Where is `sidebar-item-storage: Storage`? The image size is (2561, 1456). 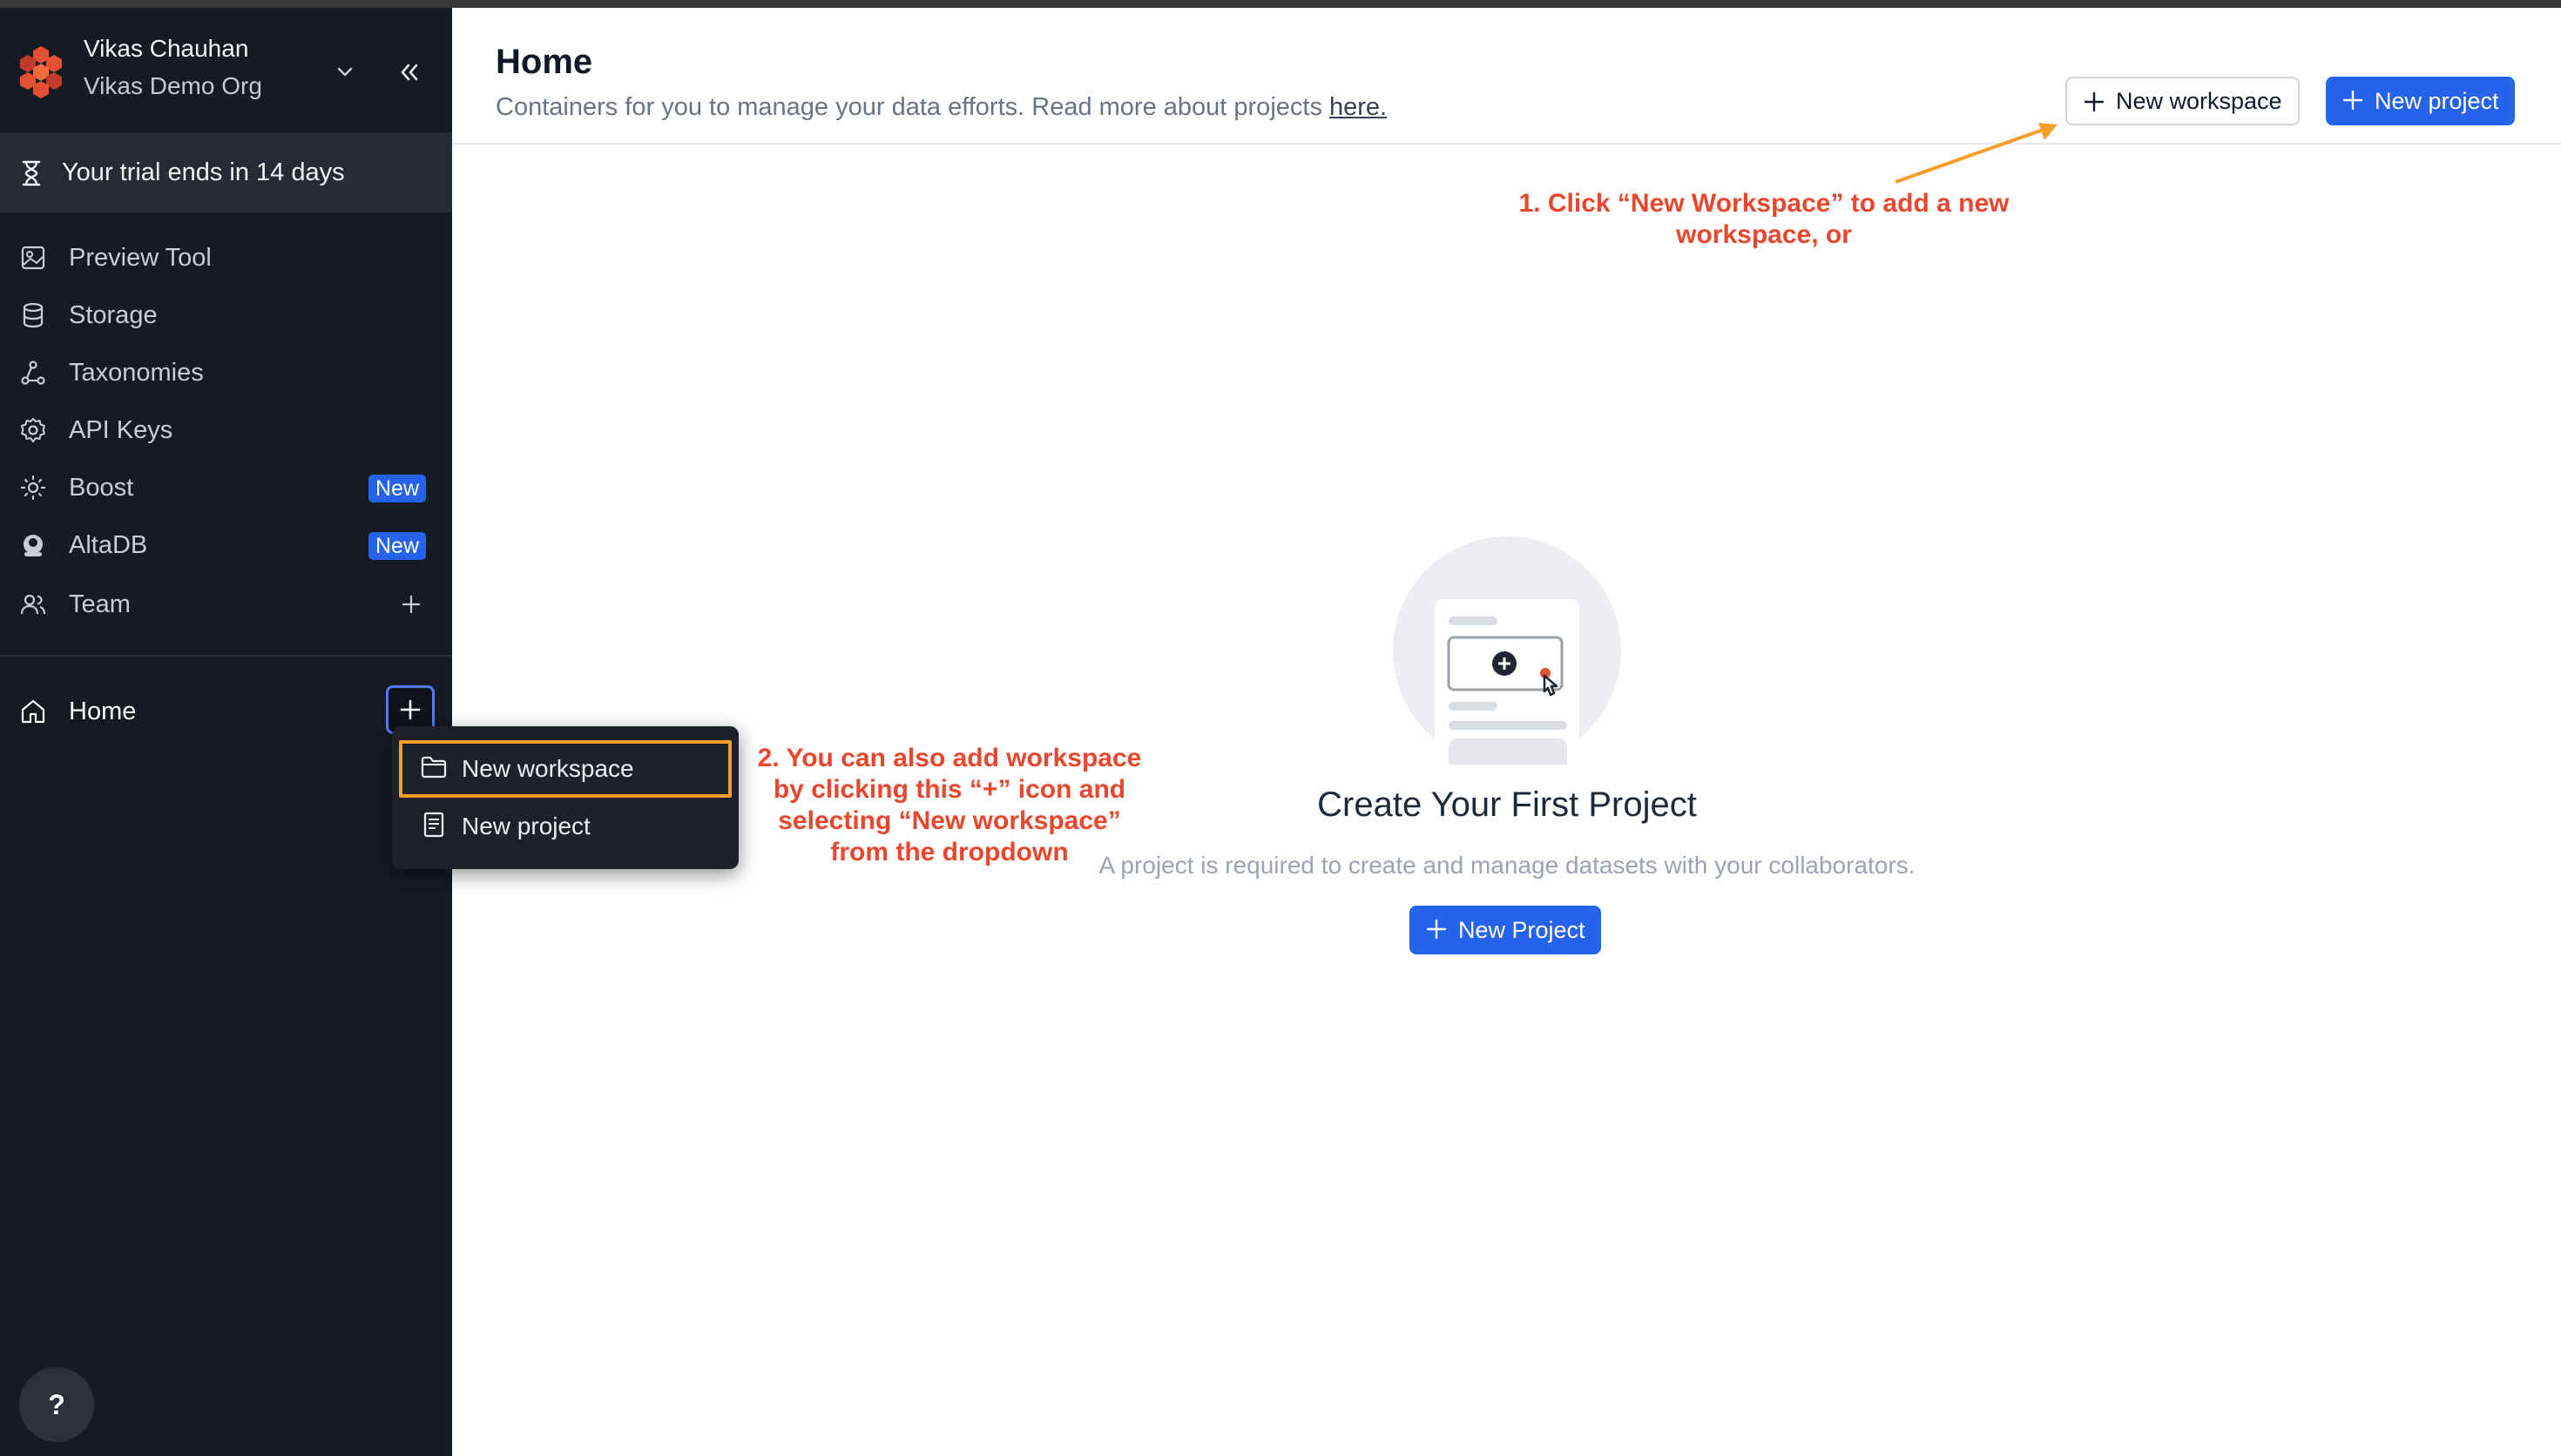 sidebar-item-storage: Storage is located at coordinates (226, 315).